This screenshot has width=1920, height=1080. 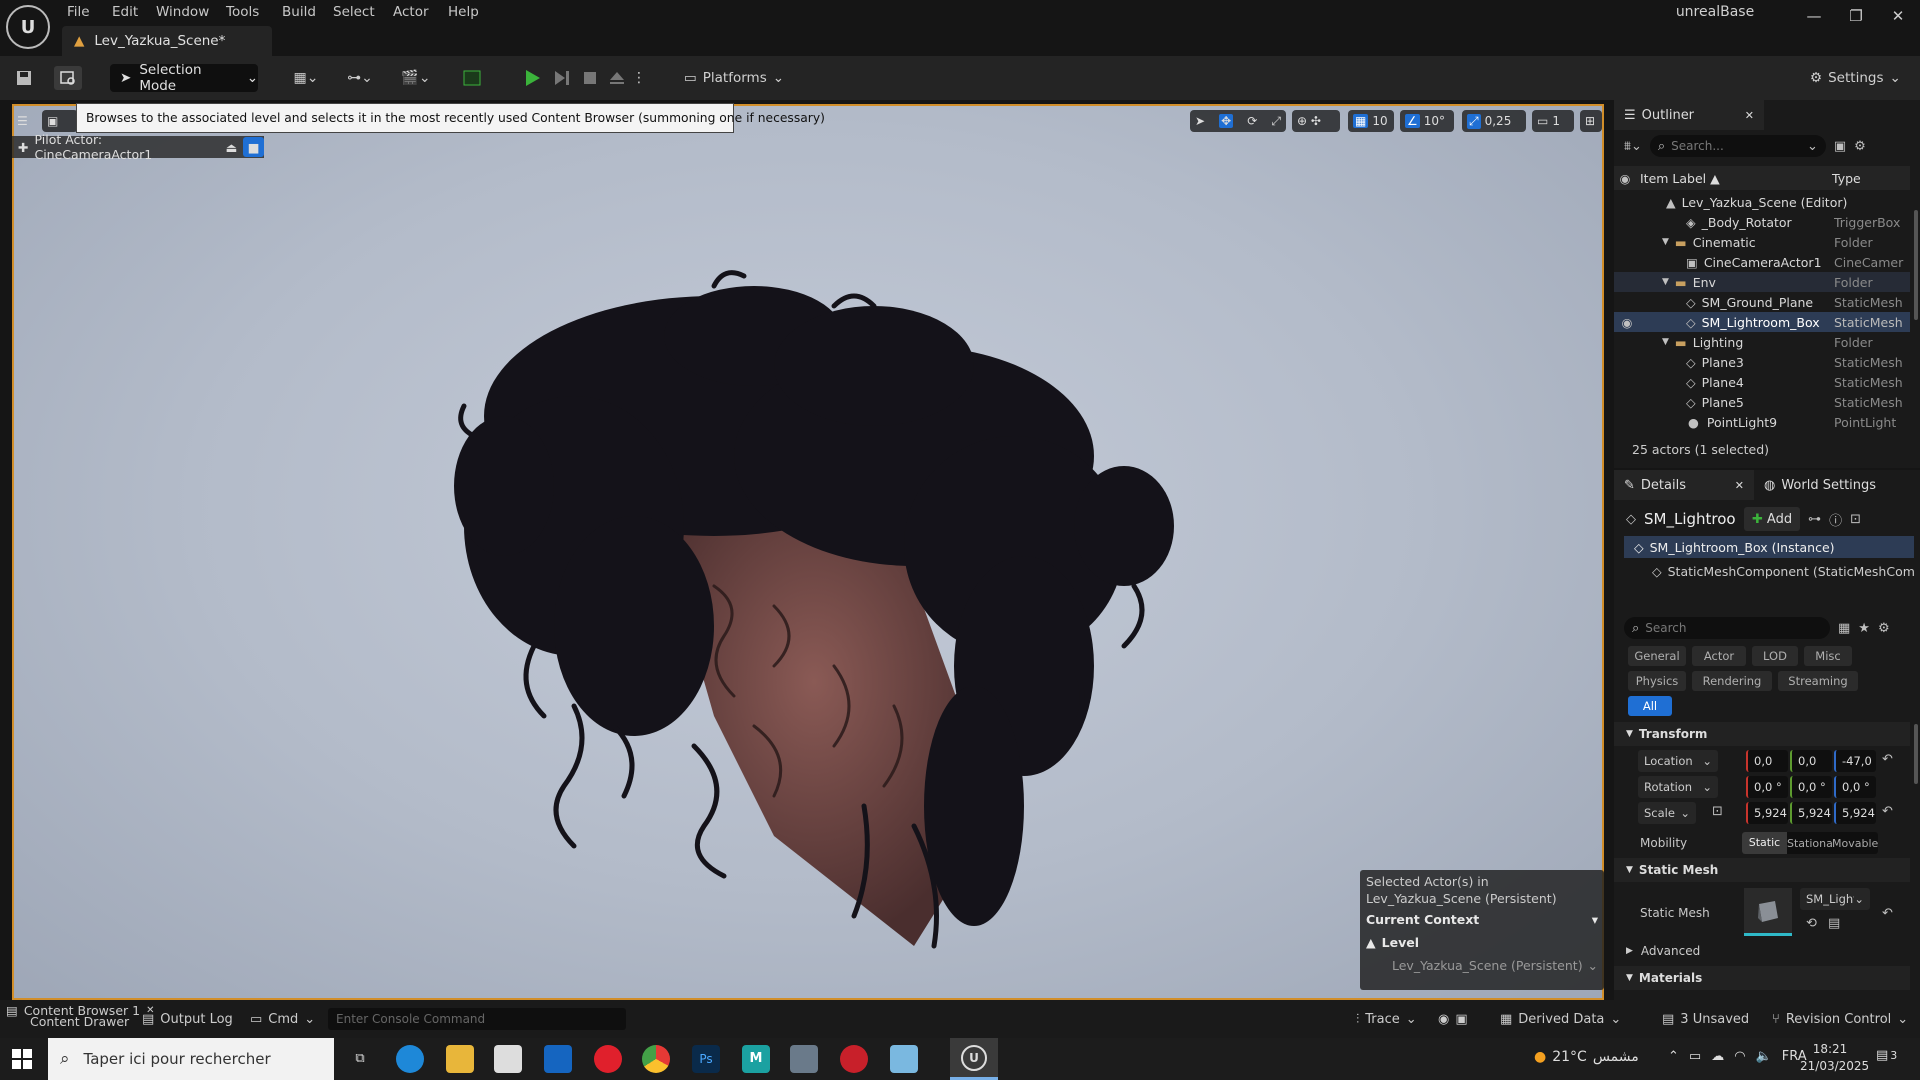 I want to click on transform-section-header: ▼ Transform, so click(x=1762, y=734).